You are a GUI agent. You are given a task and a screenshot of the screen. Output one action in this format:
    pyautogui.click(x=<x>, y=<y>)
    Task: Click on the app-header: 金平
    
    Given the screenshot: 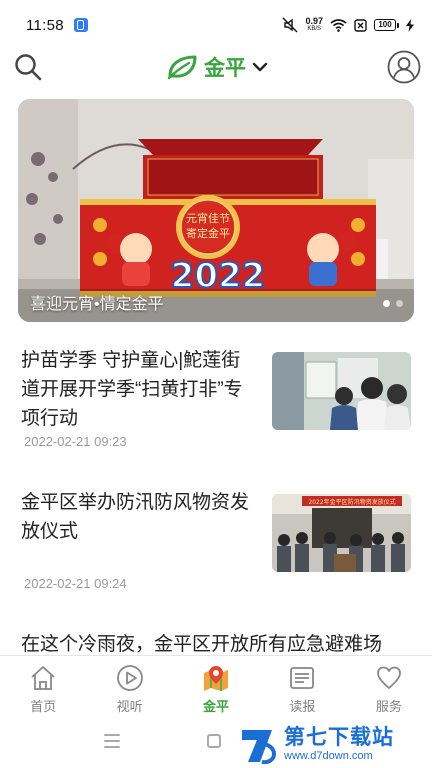 What is the action you would take?
    pyautogui.click(x=216, y=71)
    